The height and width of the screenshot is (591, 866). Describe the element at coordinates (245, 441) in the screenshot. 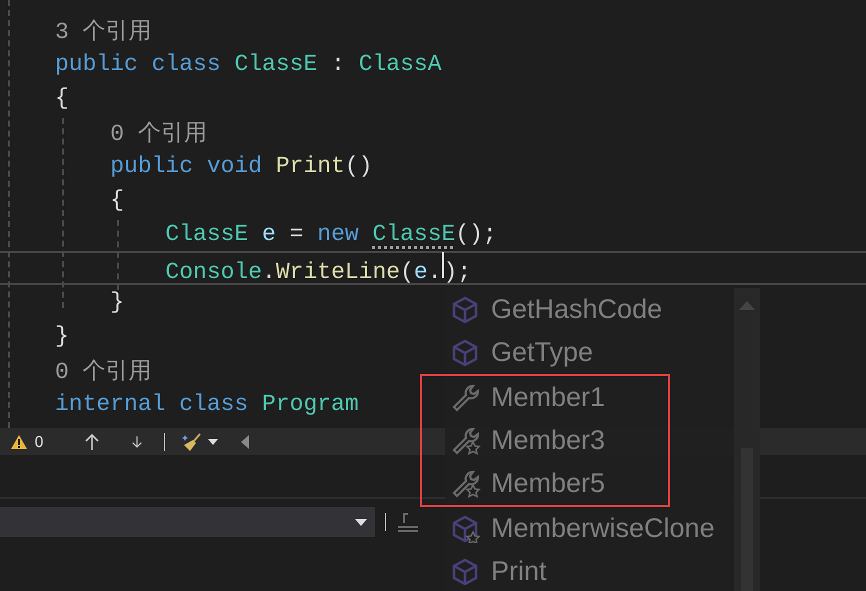

I see `left-triangle-icon` at that location.